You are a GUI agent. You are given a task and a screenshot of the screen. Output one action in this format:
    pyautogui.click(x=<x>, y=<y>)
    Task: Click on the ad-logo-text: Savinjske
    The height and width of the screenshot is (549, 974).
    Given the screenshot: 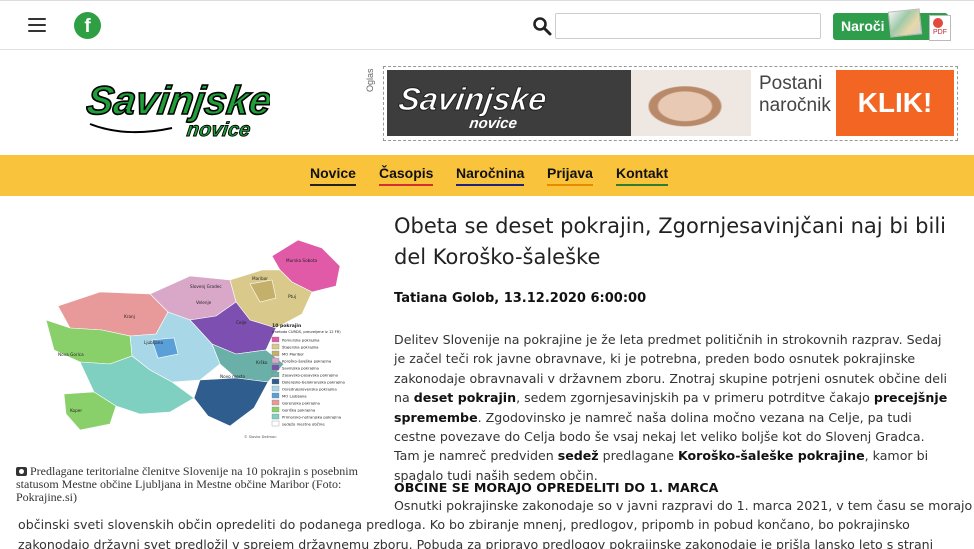 What is the action you would take?
    pyautogui.click(x=472, y=99)
    